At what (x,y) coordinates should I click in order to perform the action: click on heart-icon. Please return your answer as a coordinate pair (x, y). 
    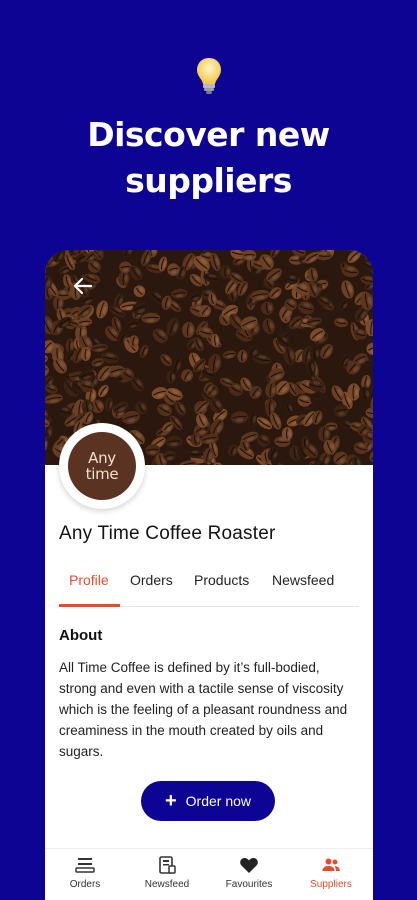
    Looking at the image, I should click on (249, 865).